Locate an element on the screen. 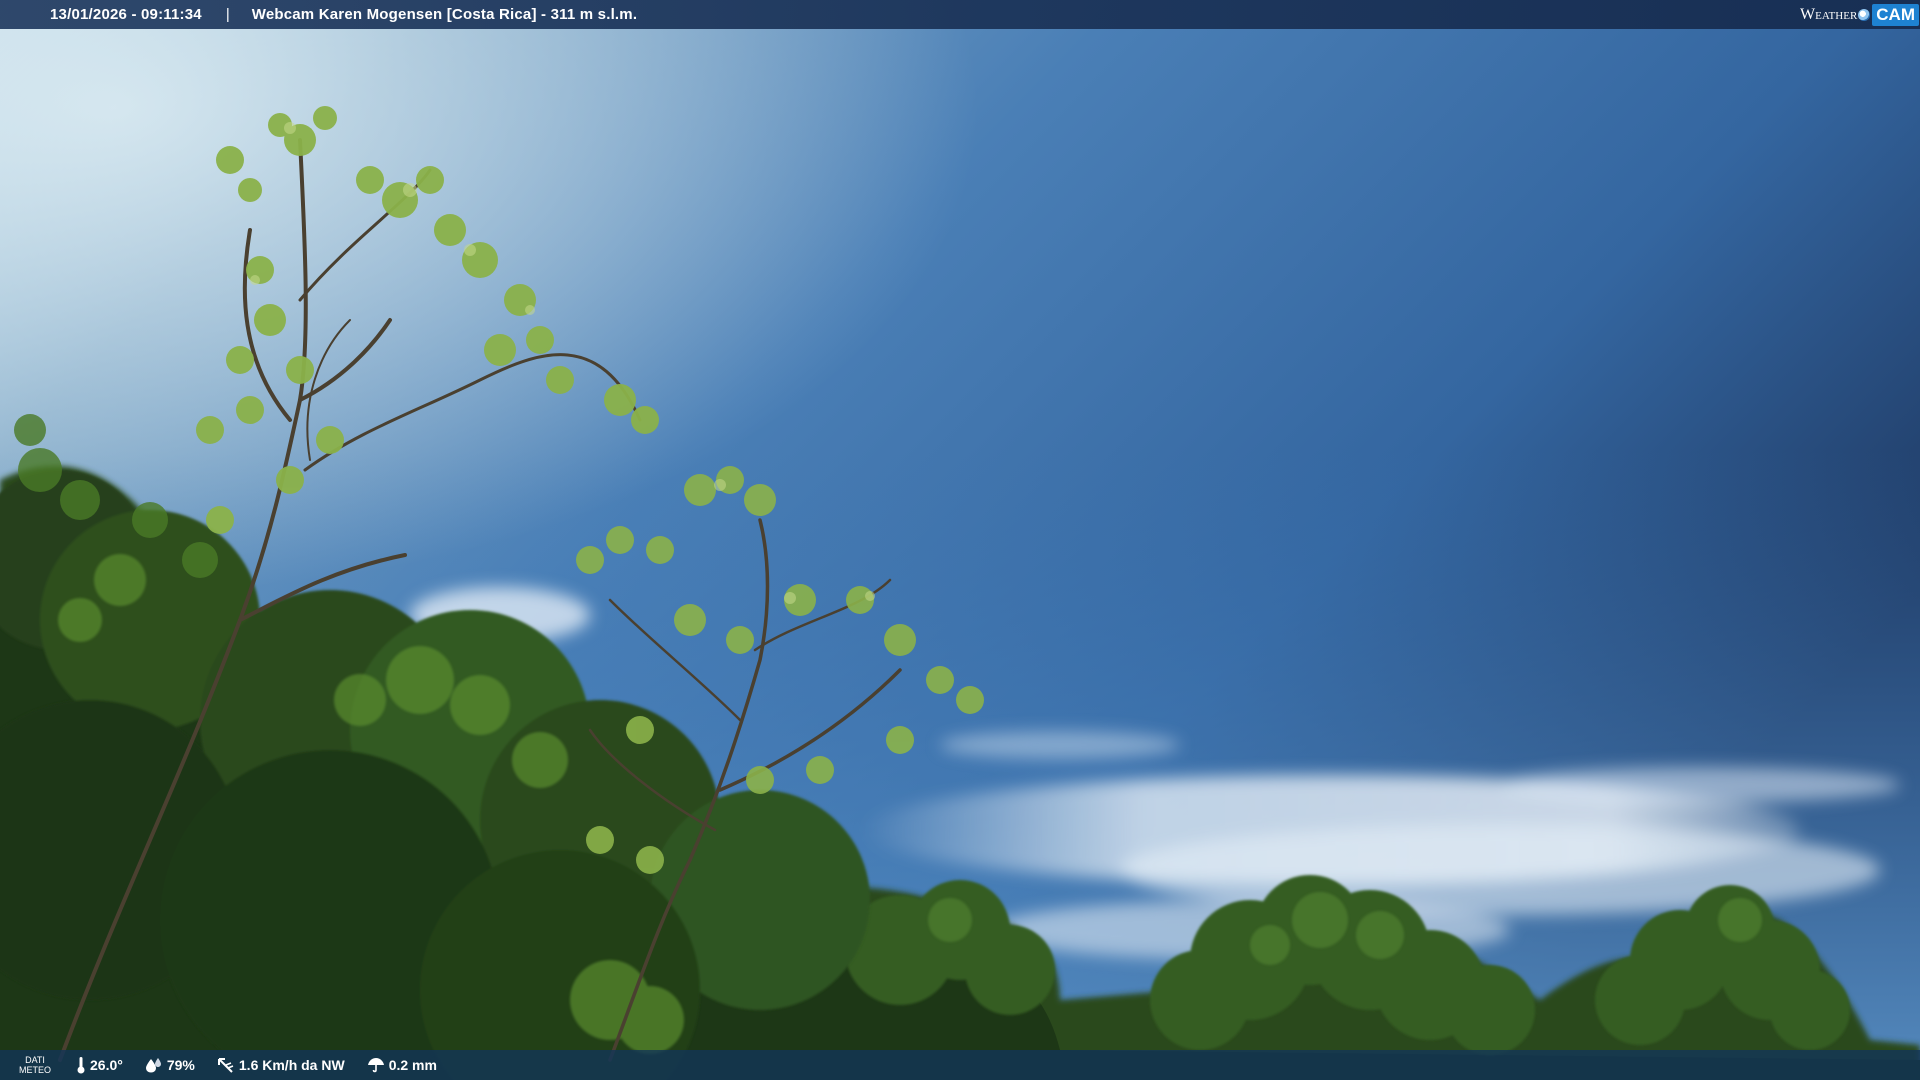 This screenshot has width=1920, height=1080. weather-label-line1: DATI is located at coordinates (35, 1060).